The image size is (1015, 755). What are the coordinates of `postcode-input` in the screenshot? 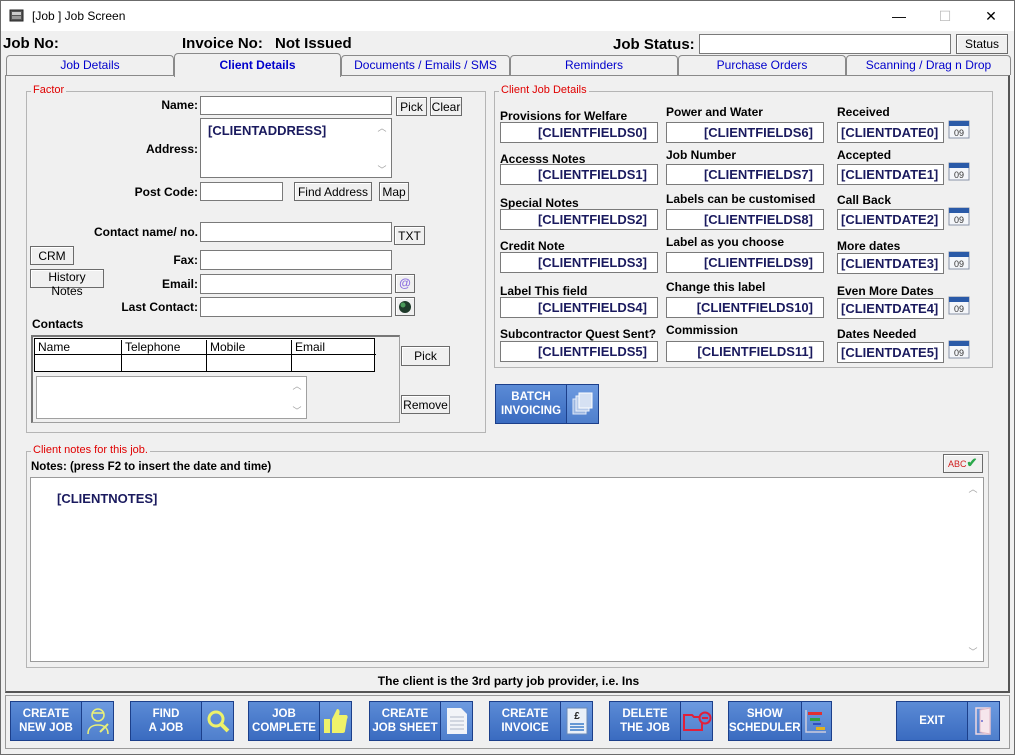 It's located at (241, 191).